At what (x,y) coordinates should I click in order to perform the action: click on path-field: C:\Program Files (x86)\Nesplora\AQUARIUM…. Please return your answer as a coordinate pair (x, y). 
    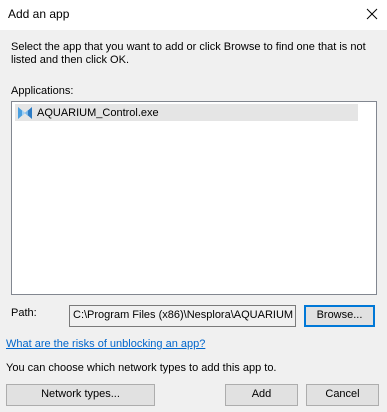
    Looking at the image, I should click on (182, 316).